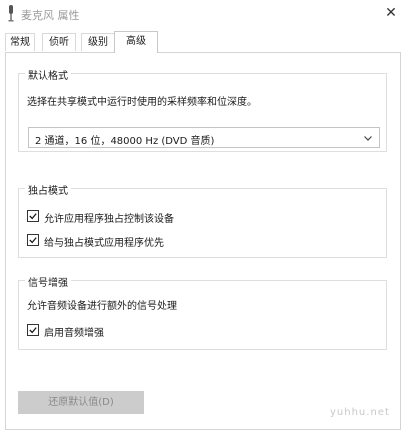 The height and width of the screenshot is (436, 408). I want to click on enable-audio-enhancement-checkbox, so click(33, 330).